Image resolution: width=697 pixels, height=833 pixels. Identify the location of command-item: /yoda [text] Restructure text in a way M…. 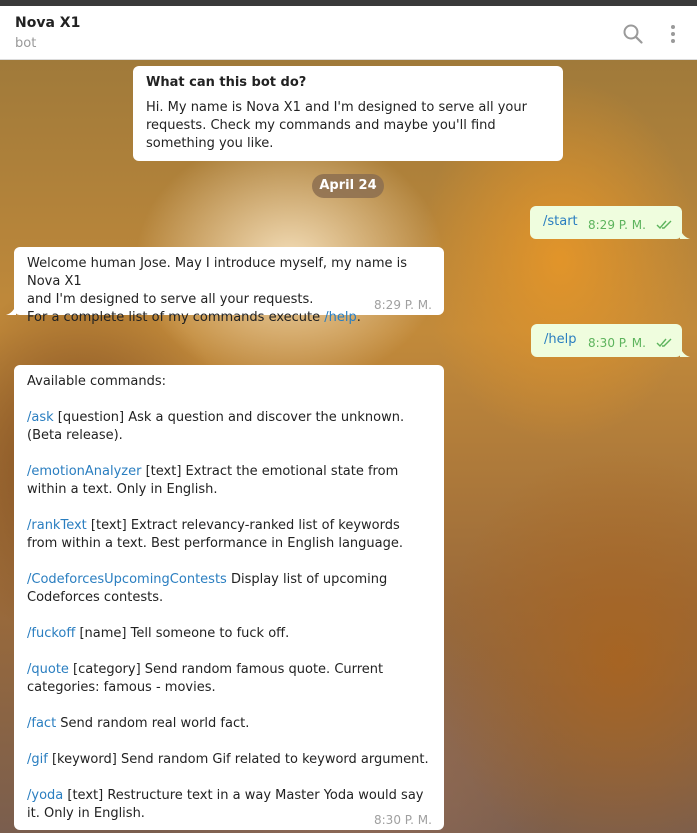
(229, 805).